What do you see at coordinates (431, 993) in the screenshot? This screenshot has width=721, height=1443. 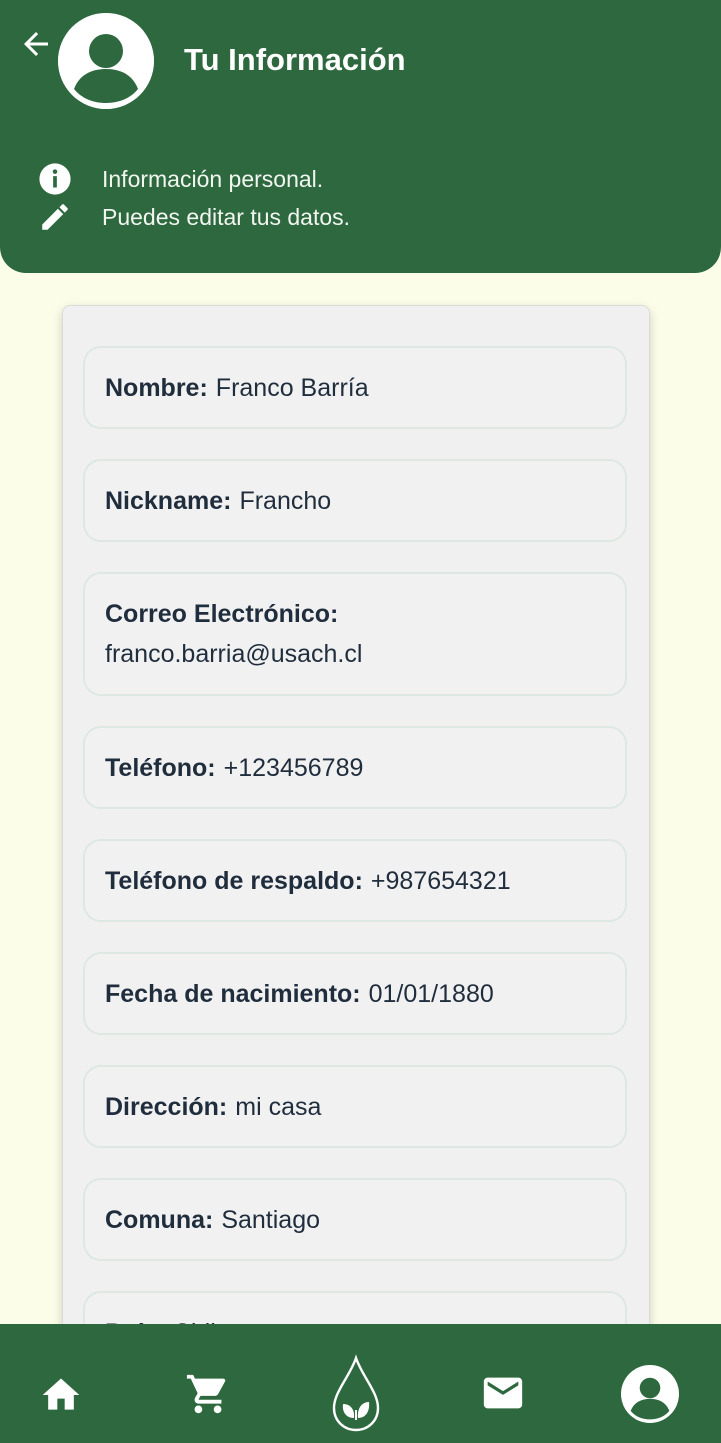 I see `field-value: 01/01/1880` at bounding box center [431, 993].